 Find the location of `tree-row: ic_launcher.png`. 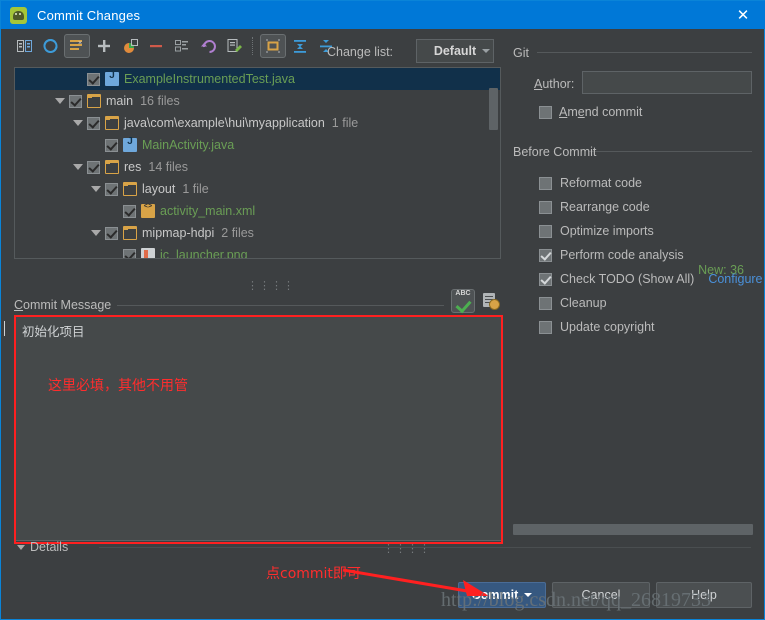

tree-row: ic_launcher.png is located at coordinates (257, 251).